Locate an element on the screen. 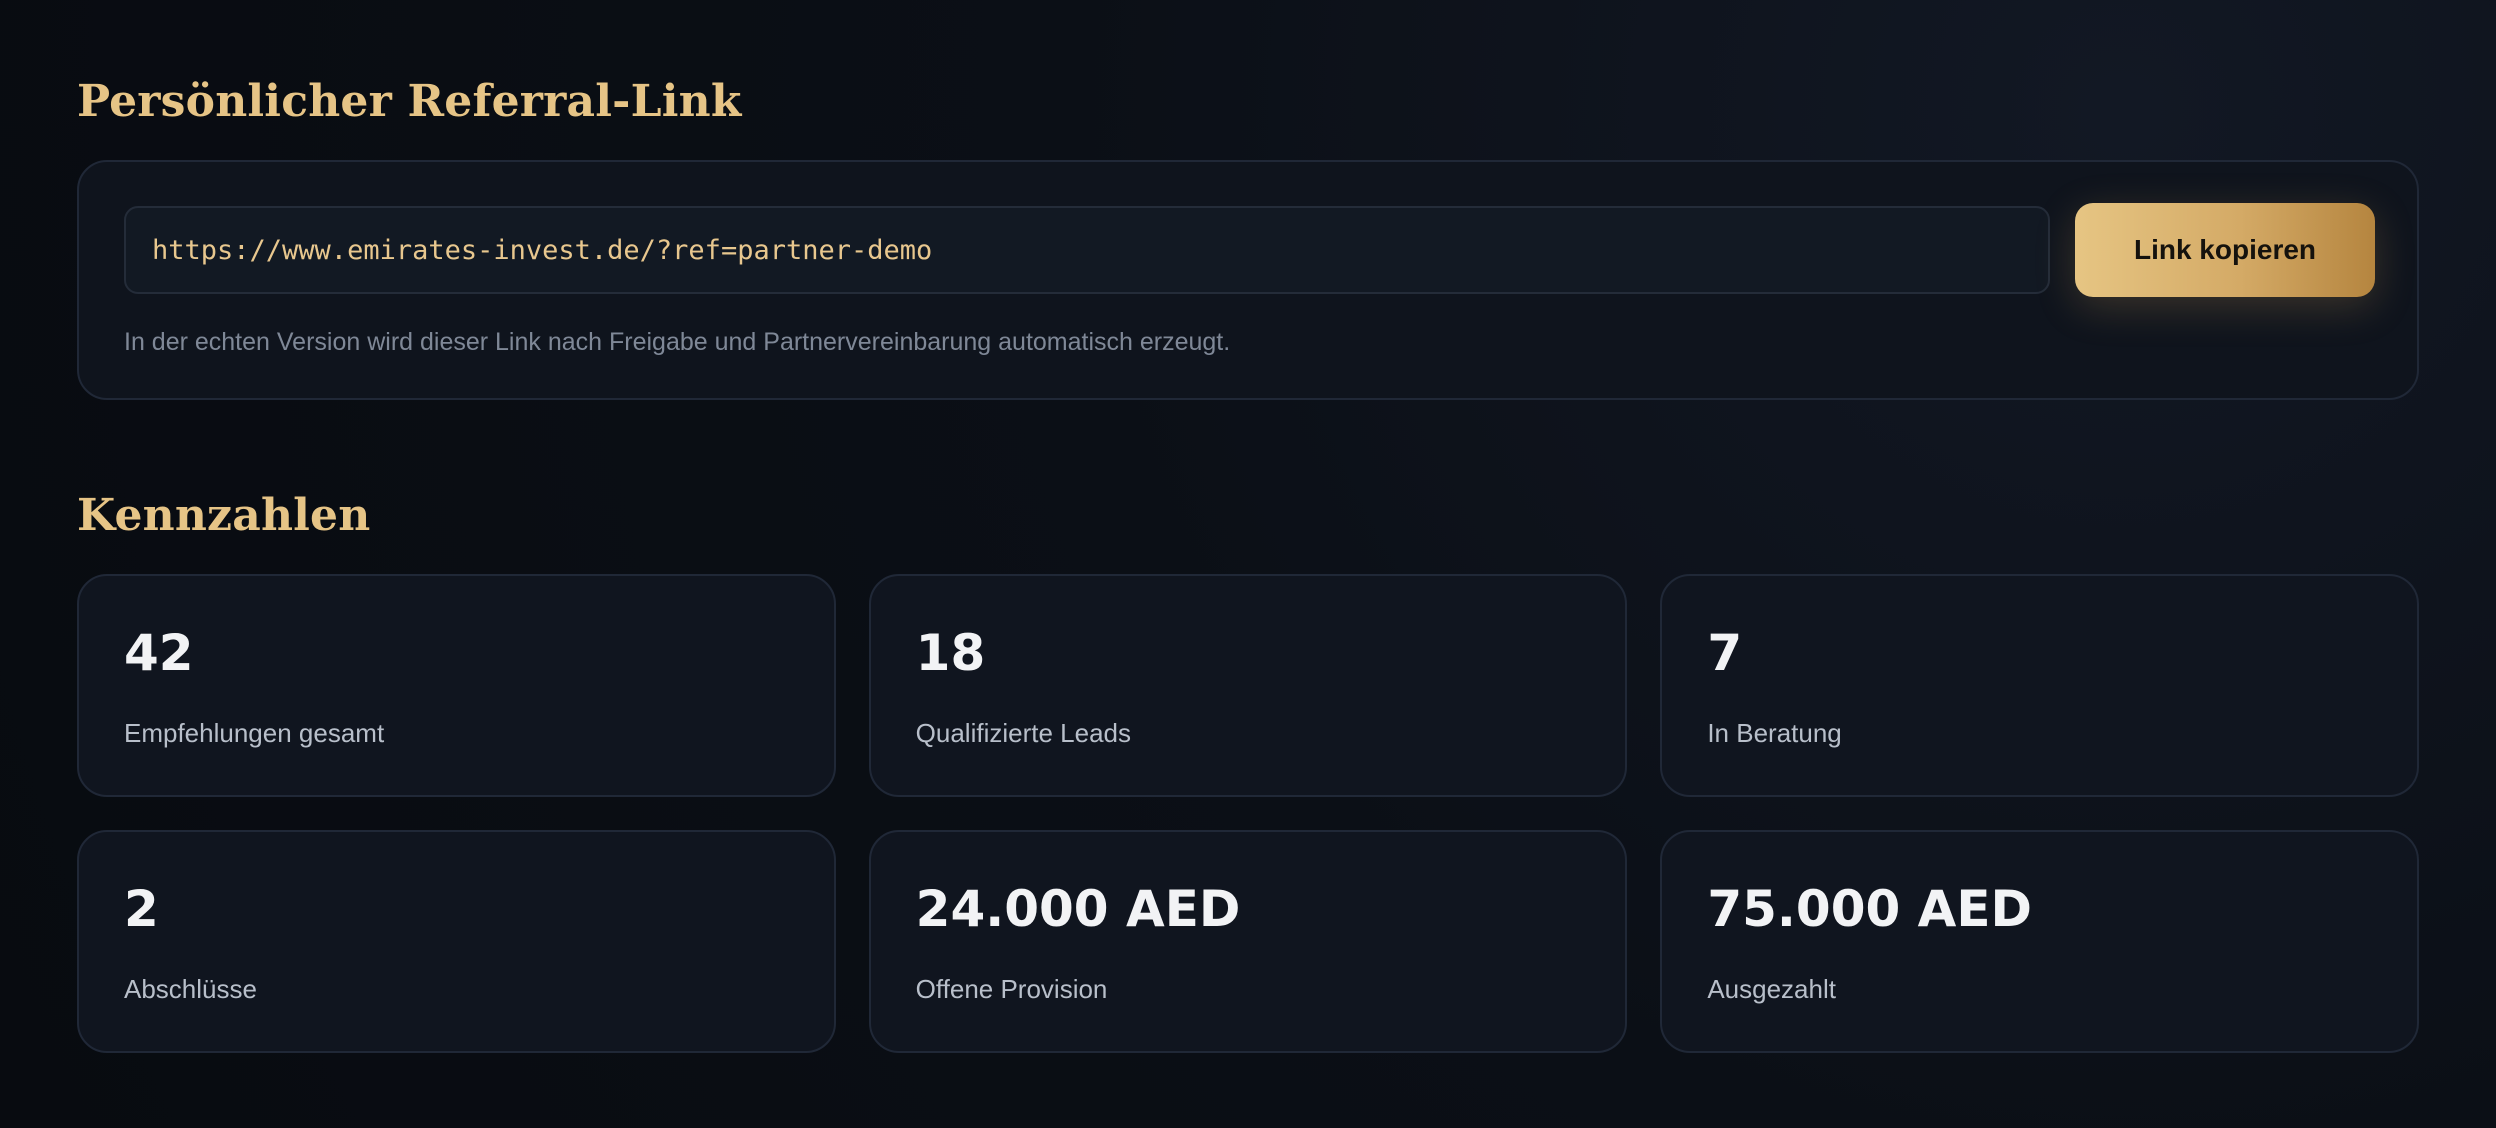 This screenshot has height=1128, width=2496. stat-value: 2 is located at coordinates (141, 909).